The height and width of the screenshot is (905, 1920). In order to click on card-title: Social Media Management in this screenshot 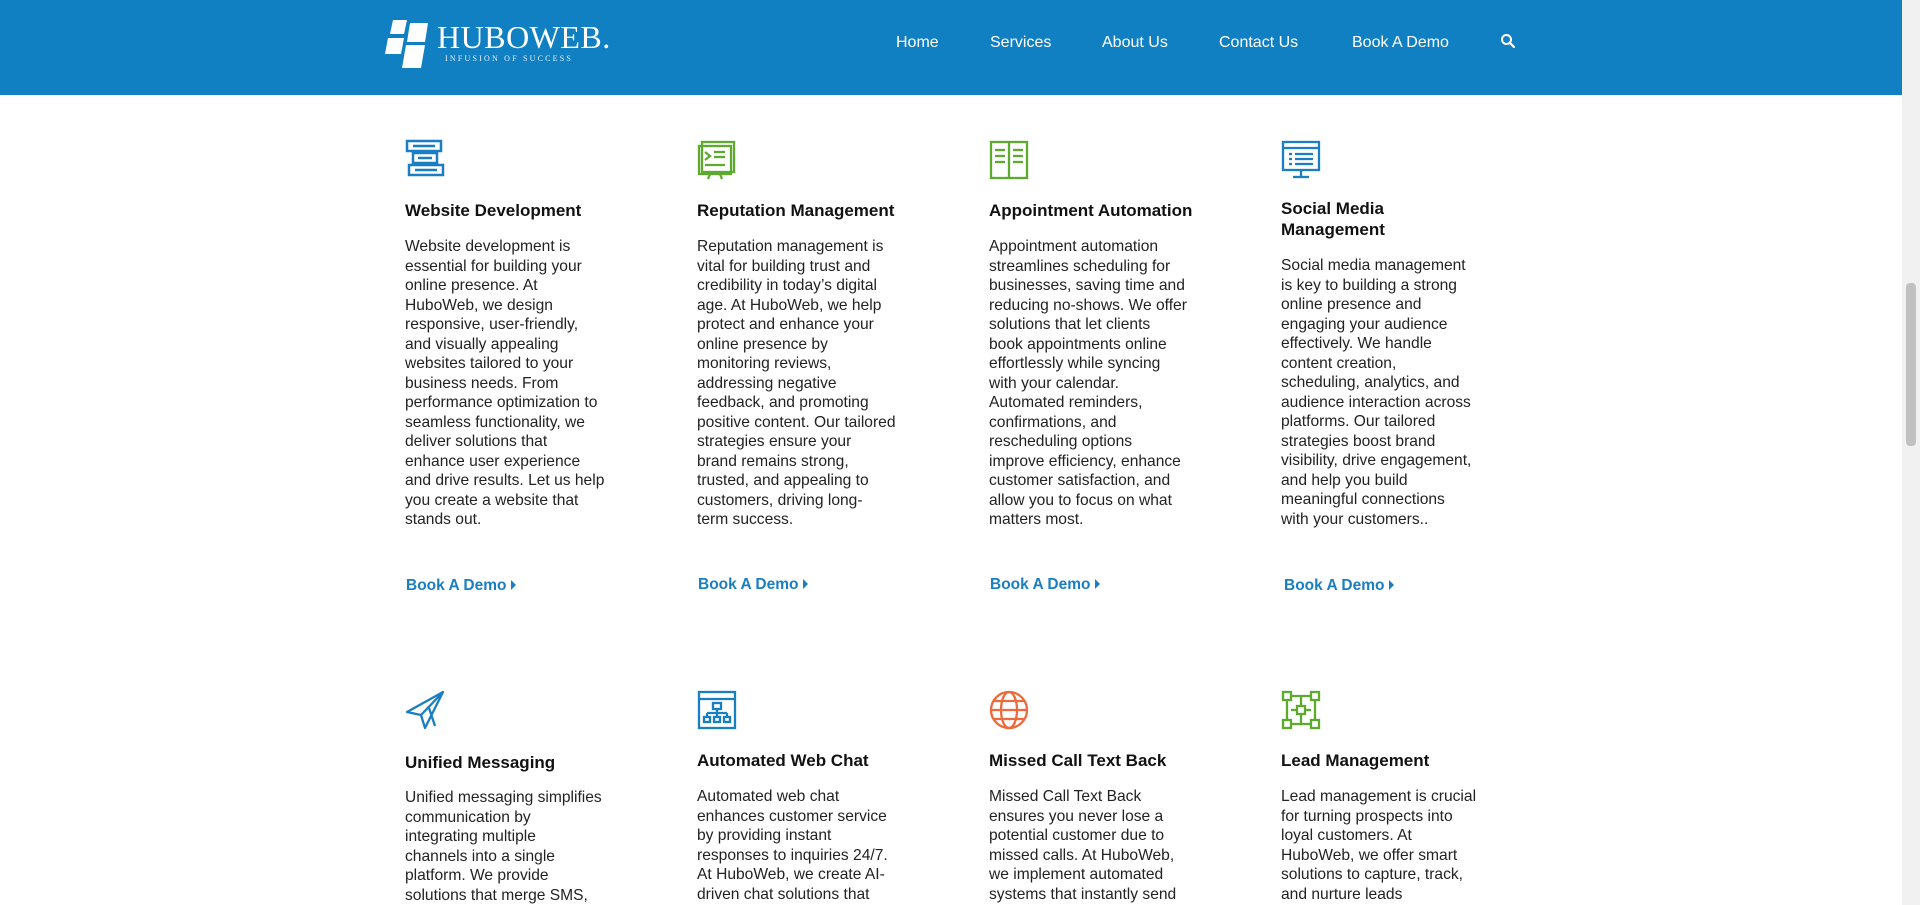, I will do `click(1333, 219)`.